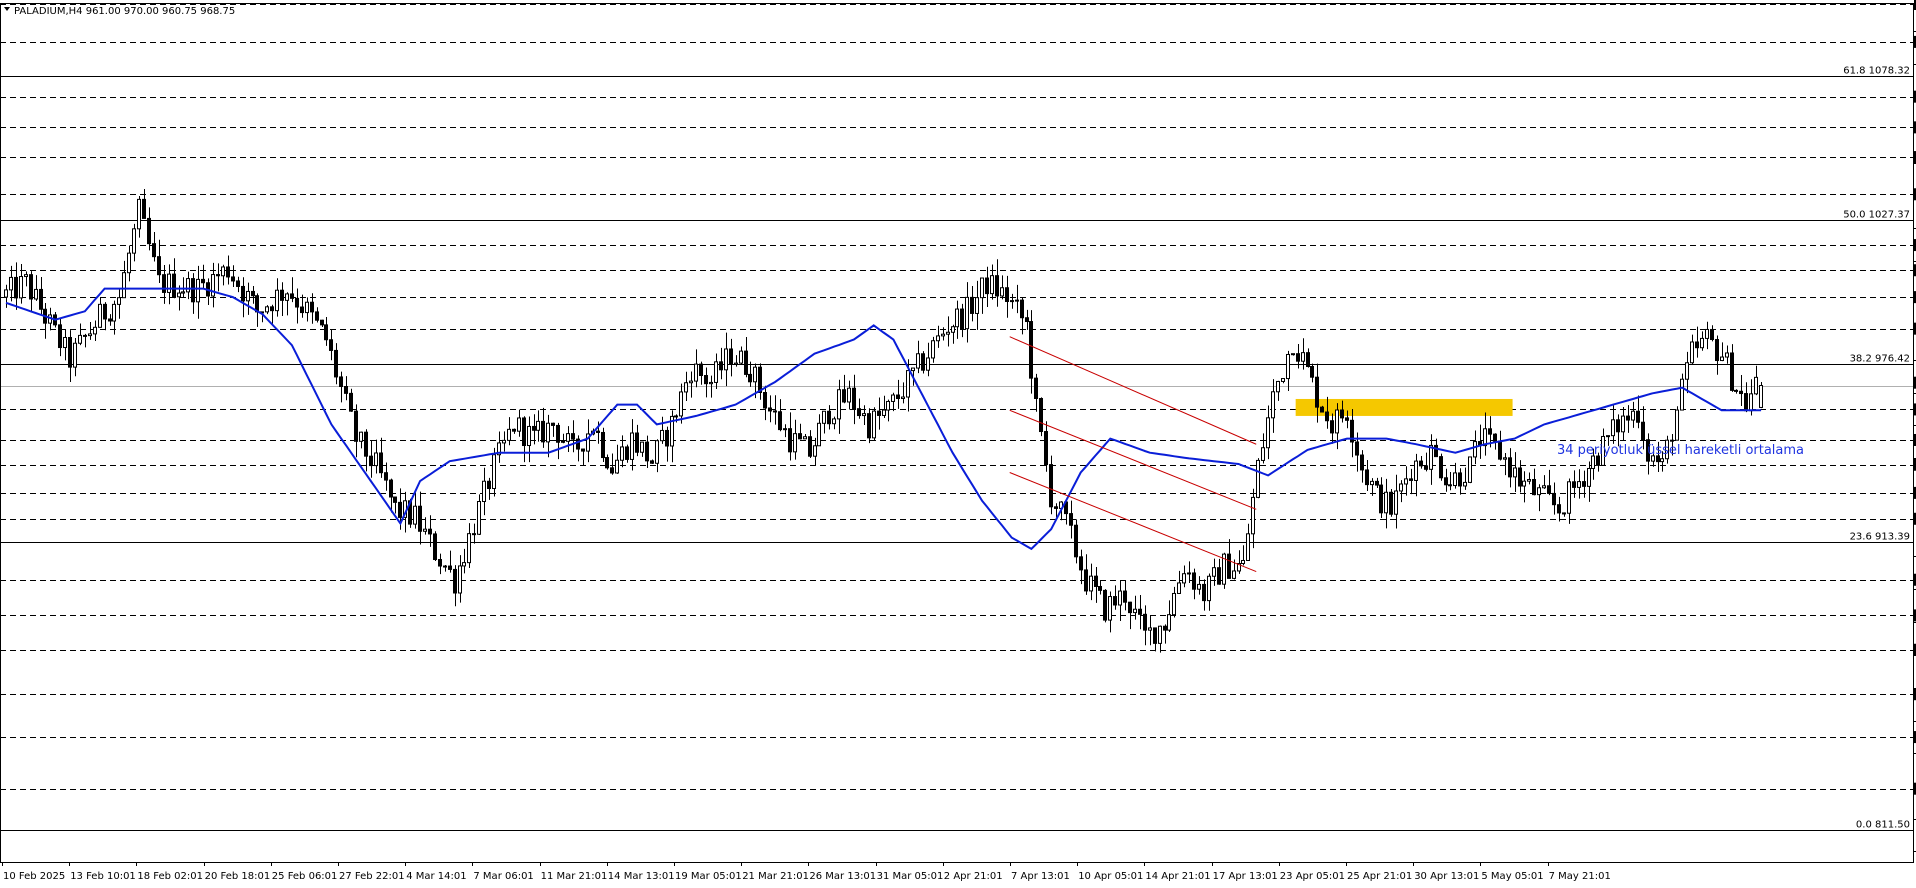 The width and height of the screenshot is (1916, 888). Describe the element at coordinates (1446, 876) in the screenshot. I see `time-tick-21: 30 Apr 13:01` at that location.